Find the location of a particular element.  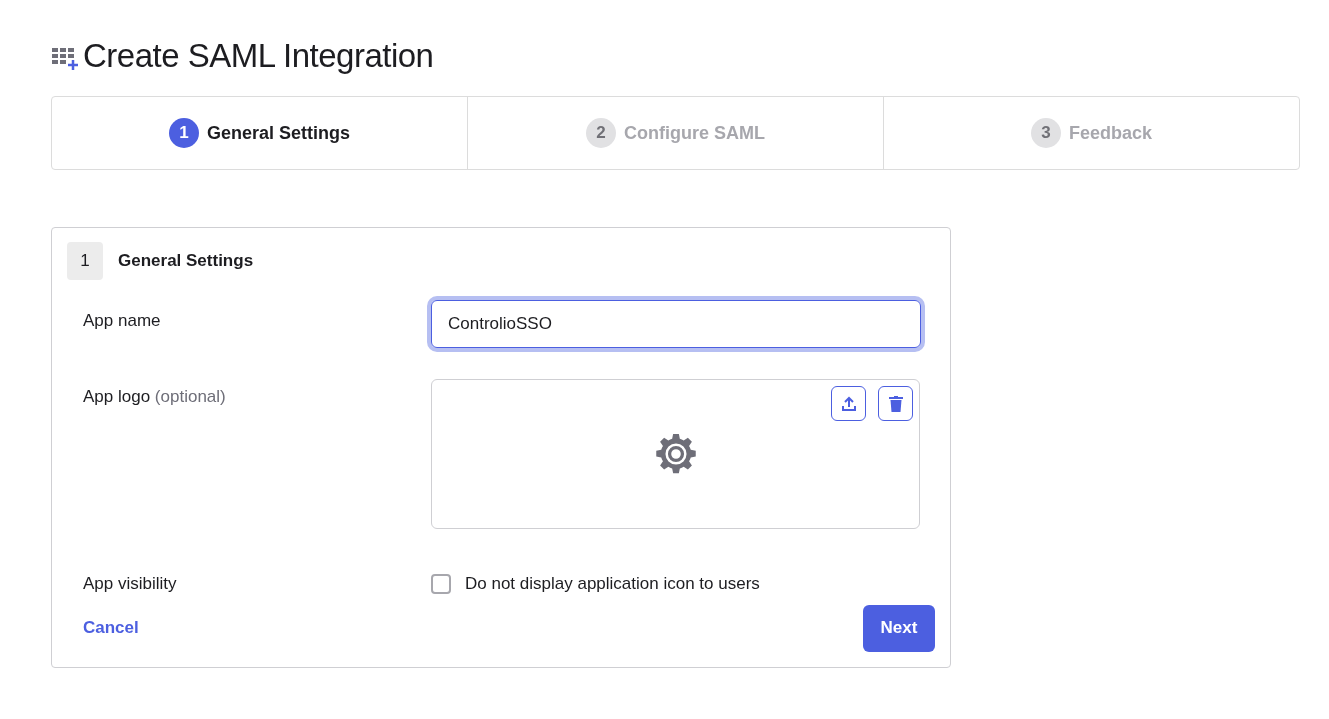

step-label: Configure SAML is located at coordinates (694, 133).